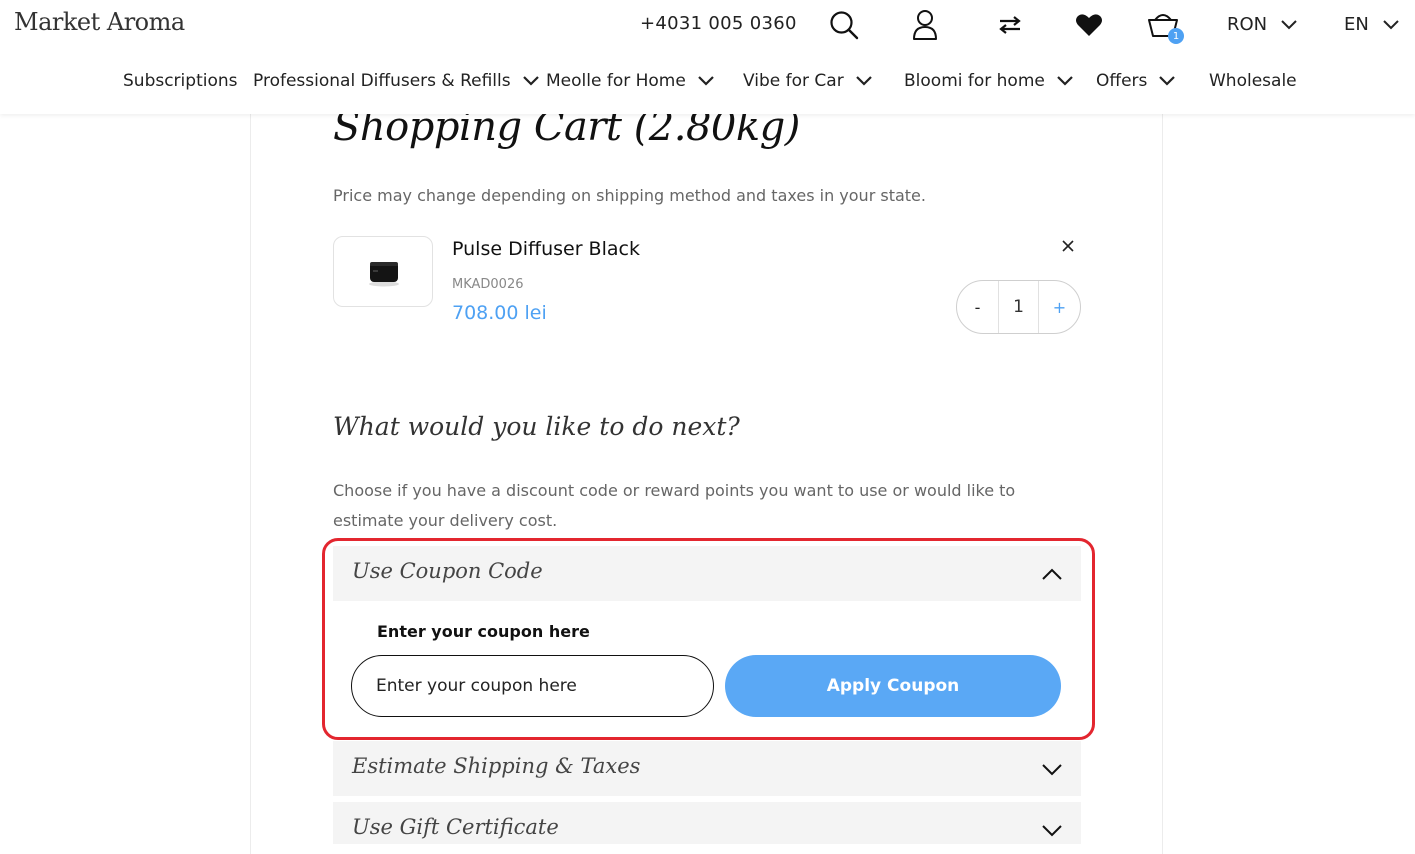  What do you see at coordinates (1059, 307) in the screenshot?
I see `quantity-increase-button: +` at bounding box center [1059, 307].